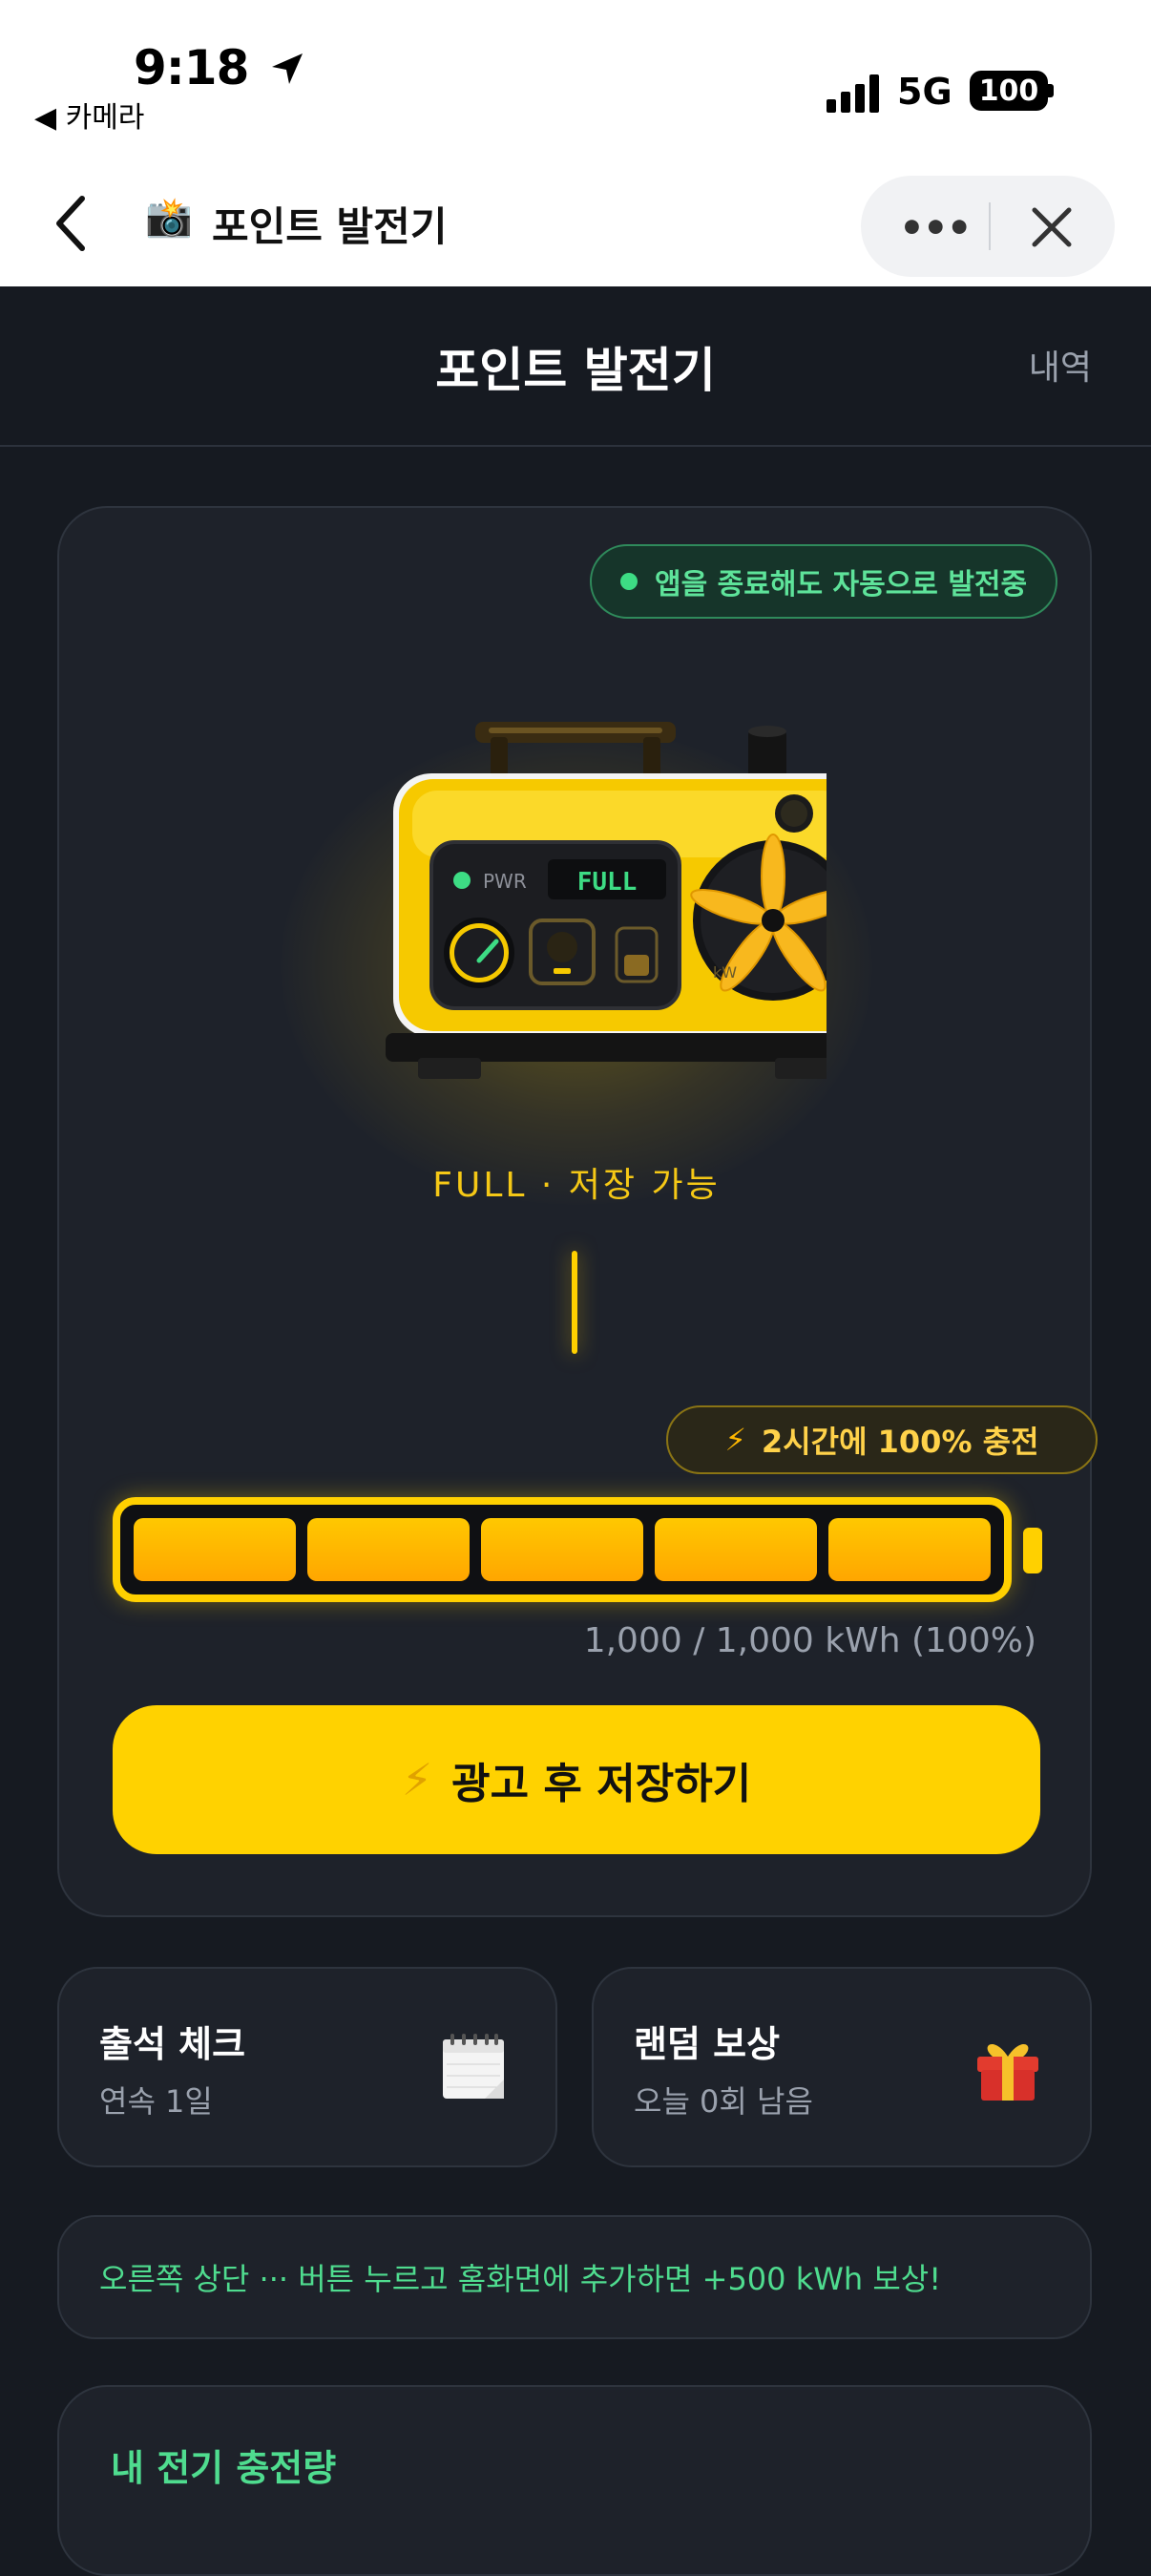 This screenshot has height=2576, width=1151. I want to click on status-dot-icon, so click(629, 581).